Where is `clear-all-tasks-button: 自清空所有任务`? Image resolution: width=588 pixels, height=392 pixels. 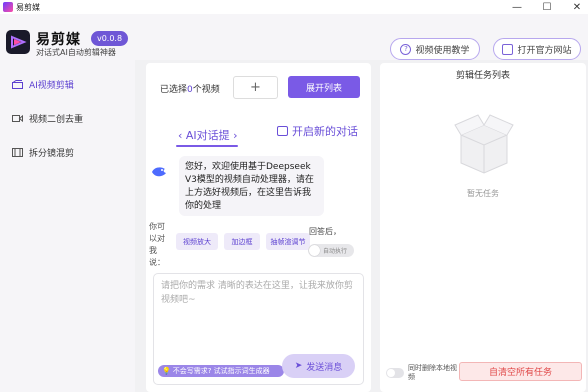
clear-all-tasks-button: 自清空所有任务 is located at coordinates (520, 371).